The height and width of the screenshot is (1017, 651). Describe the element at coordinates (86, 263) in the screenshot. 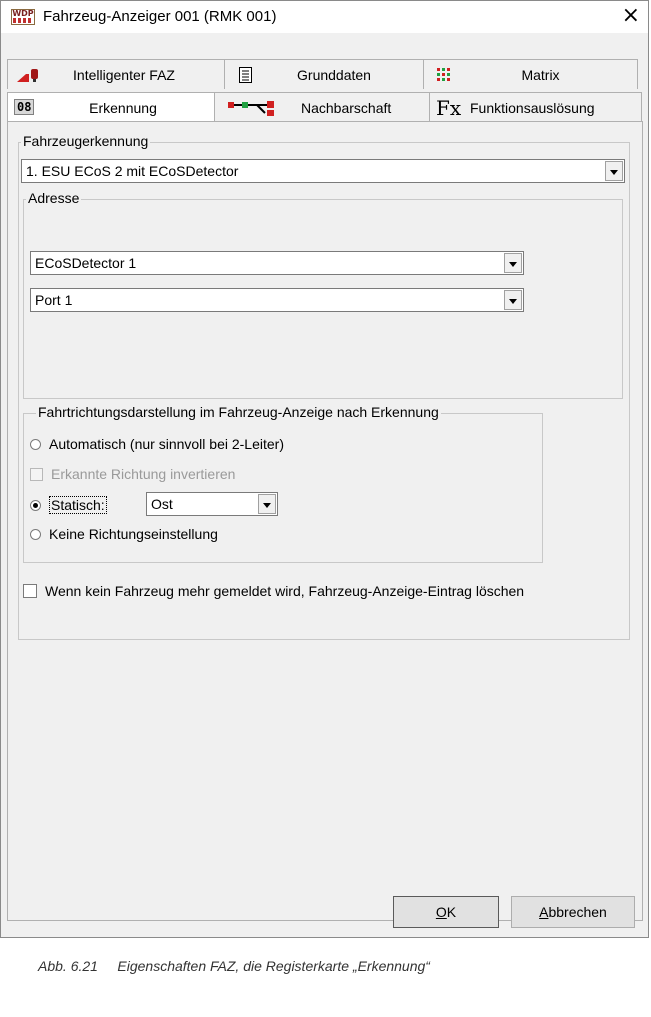

I see `detector-value: ECoSDetector 1` at that location.